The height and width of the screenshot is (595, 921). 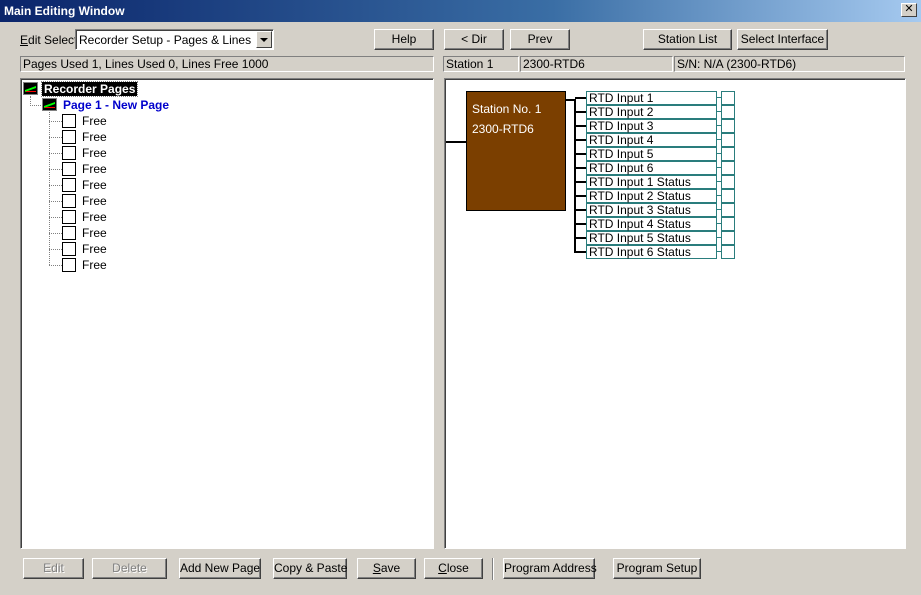 I want to click on window-titlebar: Main Editing Window ✕, so click(x=460, y=11).